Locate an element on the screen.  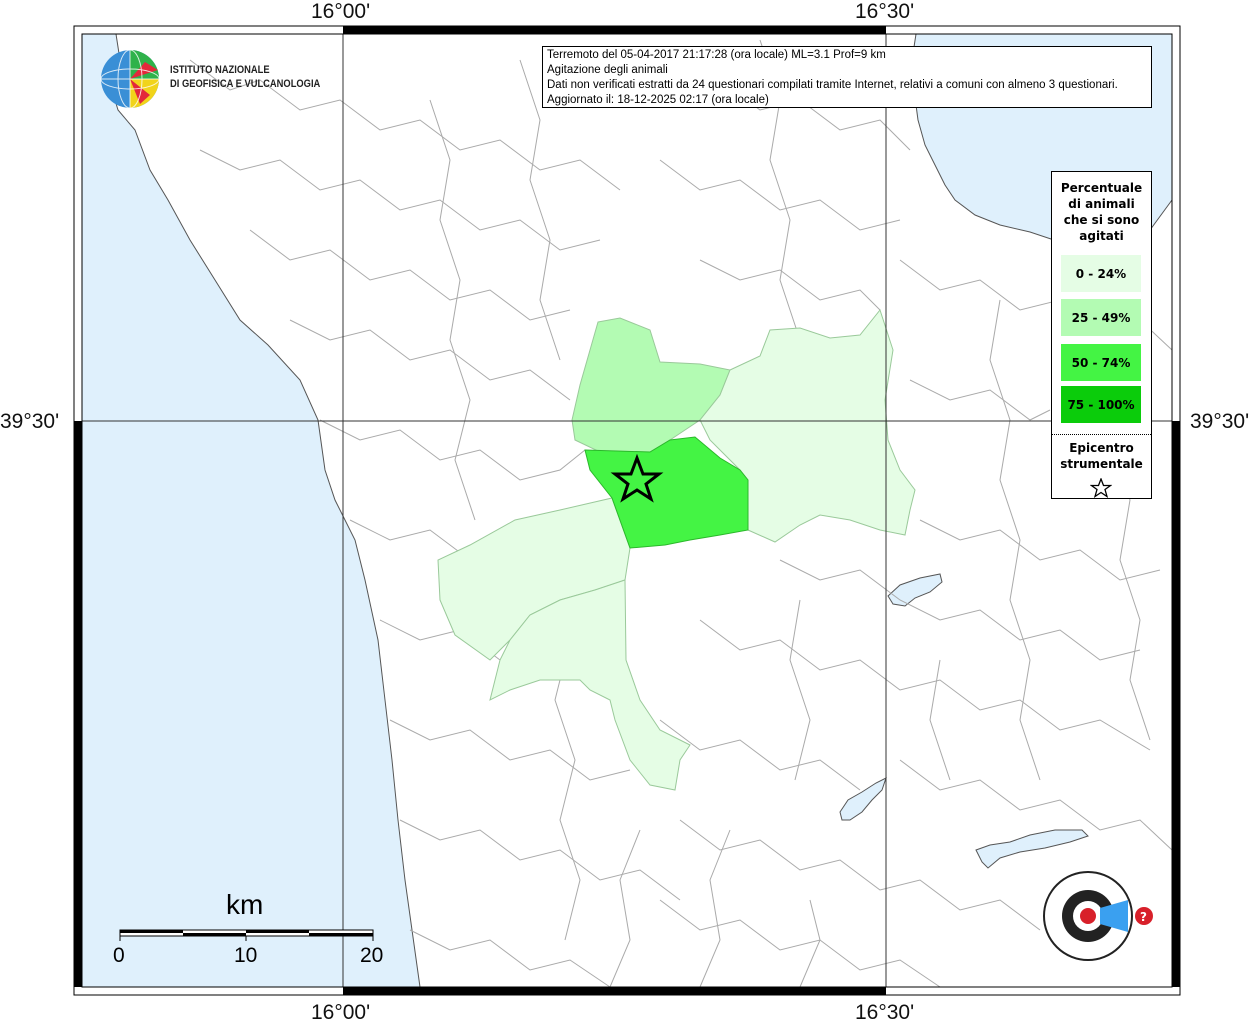
legend-item-75-100: 75 - 100% is located at coordinates (1101, 404).